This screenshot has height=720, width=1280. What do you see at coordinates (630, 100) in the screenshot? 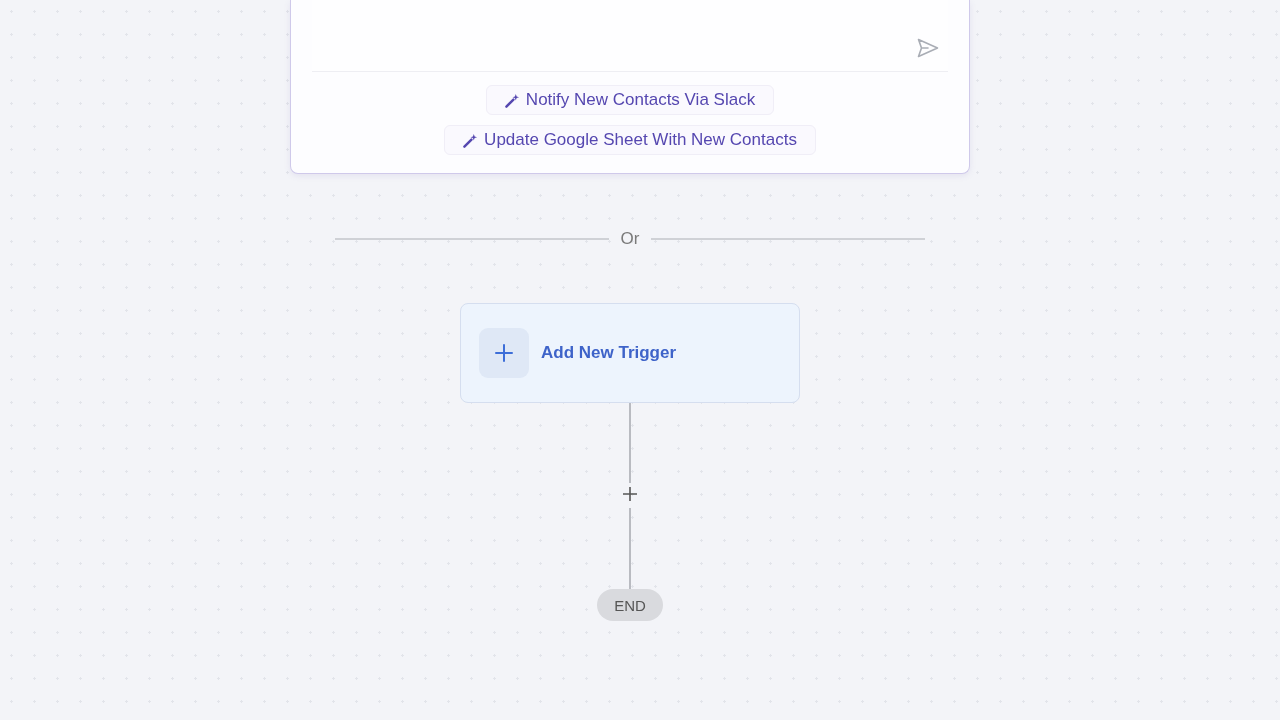
I see `suggestion-chip: Notify New Contacts Via Slack` at bounding box center [630, 100].